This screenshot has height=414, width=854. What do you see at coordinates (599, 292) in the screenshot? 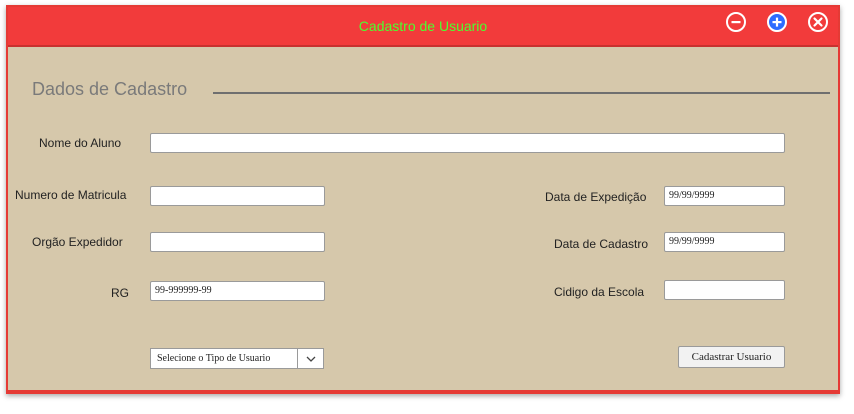
I see `codigo-escola-label: Cidigo da Escola` at bounding box center [599, 292].